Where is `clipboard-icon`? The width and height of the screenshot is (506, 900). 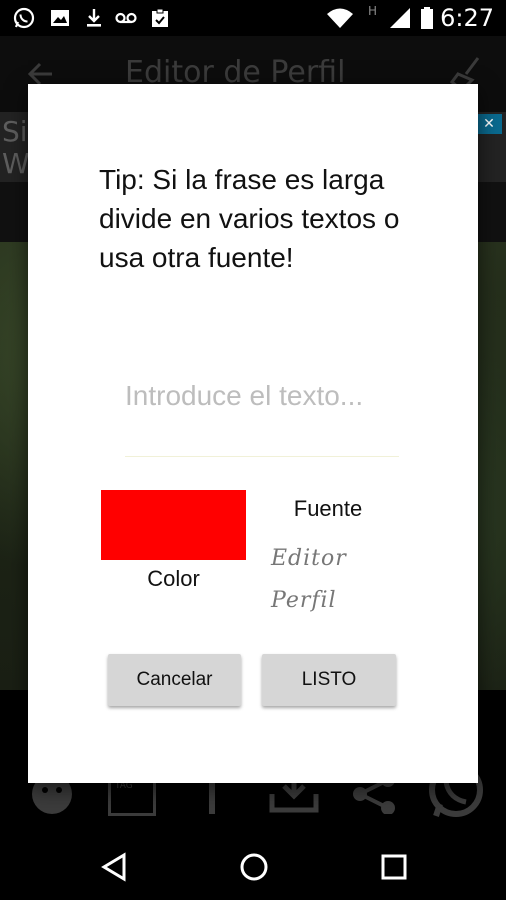
clipboard-icon is located at coordinates (160, 17).